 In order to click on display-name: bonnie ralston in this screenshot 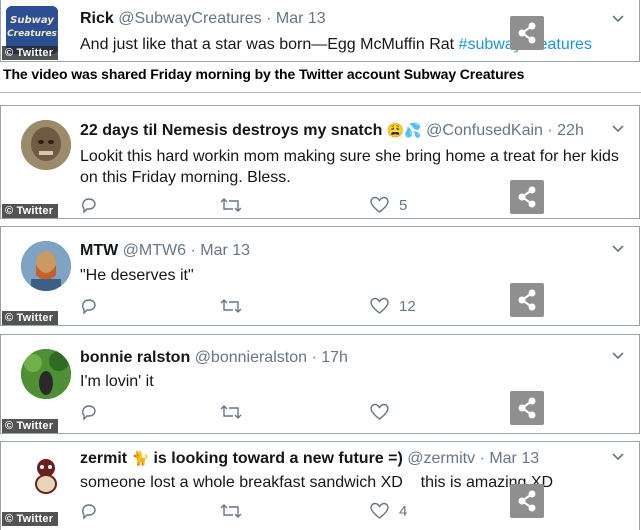, I will do `click(135, 357)`.